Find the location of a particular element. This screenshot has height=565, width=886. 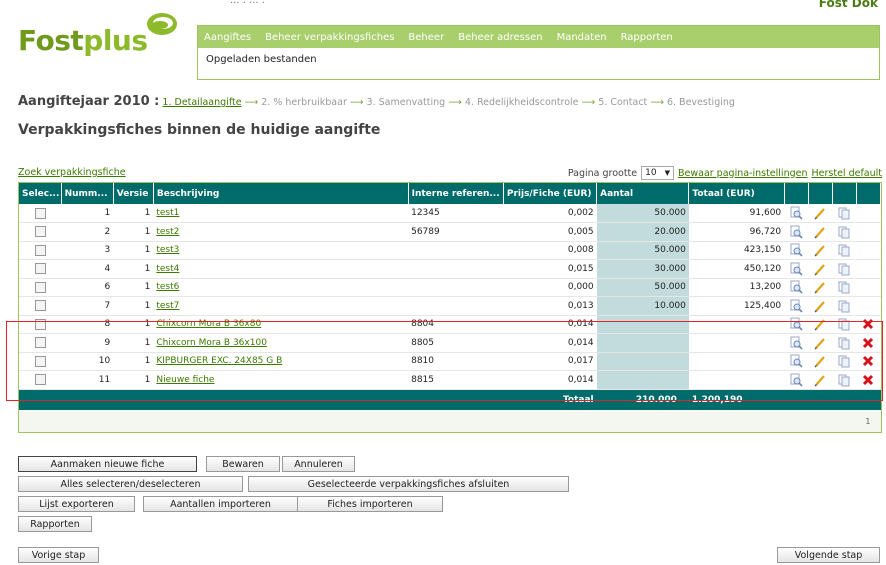

save-button: Bewaren is located at coordinates (243, 464).